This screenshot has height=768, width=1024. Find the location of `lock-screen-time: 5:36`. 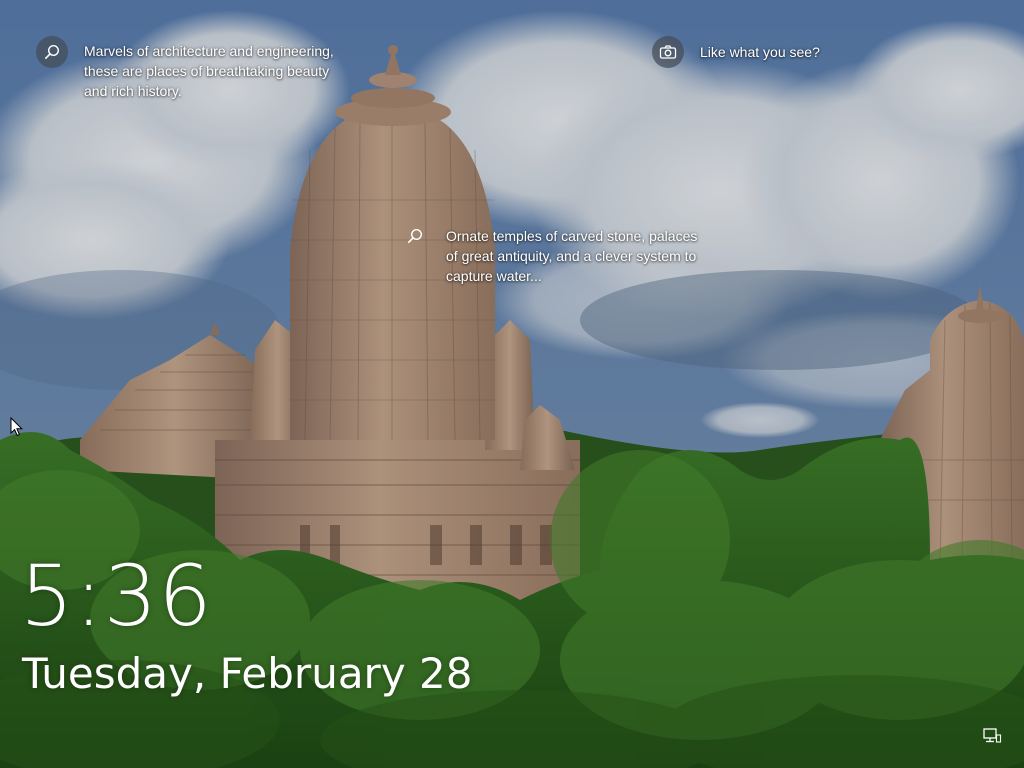

lock-screen-time: 5:36 is located at coordinates (116, 596).